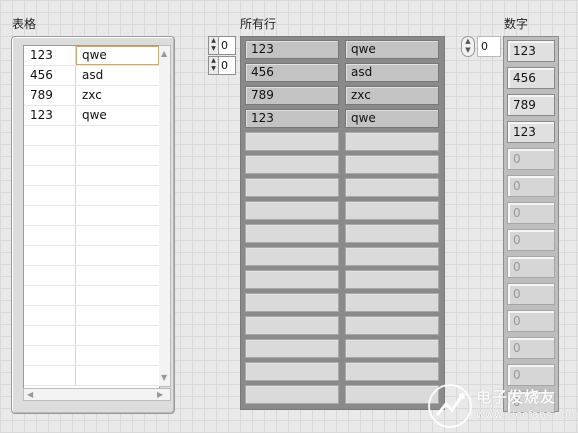 The height and width of the screenshot is (433, 578). I want to click on numbers-array: 123 456 789 123 0 0 0 0 0 0 0 0 0 0, so click(531, 224).